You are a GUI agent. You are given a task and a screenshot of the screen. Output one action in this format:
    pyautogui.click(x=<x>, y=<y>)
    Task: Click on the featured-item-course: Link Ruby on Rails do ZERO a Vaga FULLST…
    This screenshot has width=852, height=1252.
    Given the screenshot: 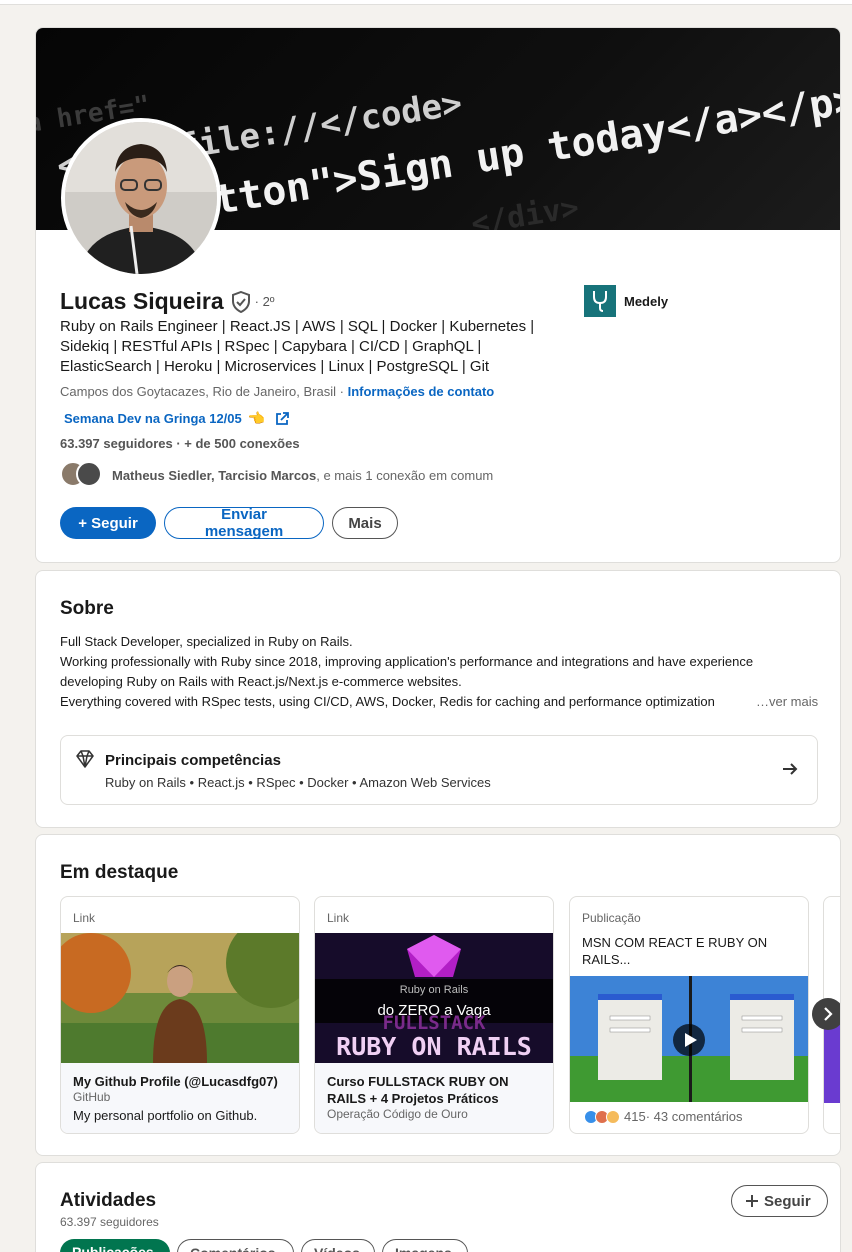 What is the action you would take?
    pyautogui.click(x=434, y=1015)
    